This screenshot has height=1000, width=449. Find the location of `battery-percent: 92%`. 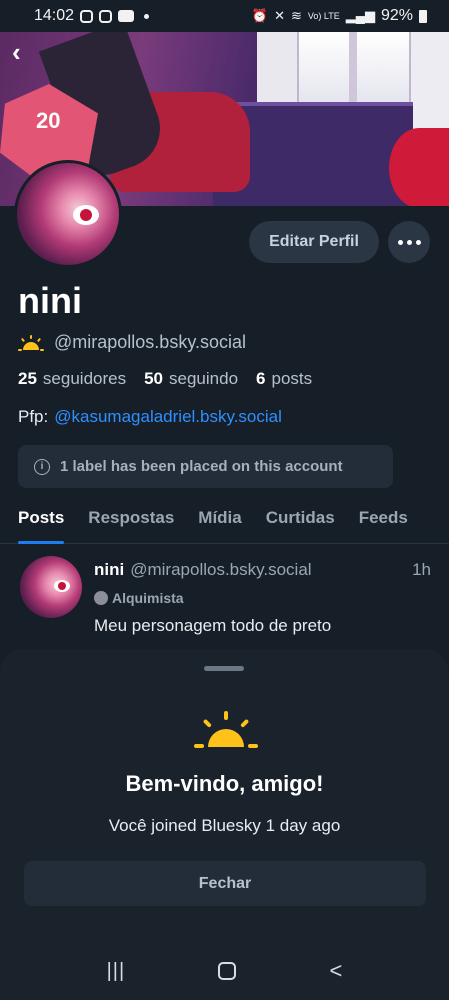

battery-percent: 92% is located at coordinates (396, 15).